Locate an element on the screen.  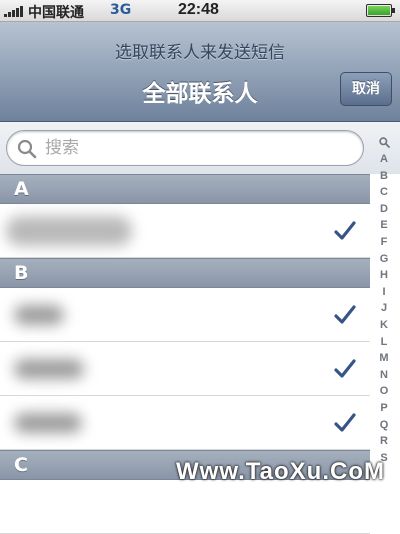
index-letter: E is located at coordinates (383, 225).